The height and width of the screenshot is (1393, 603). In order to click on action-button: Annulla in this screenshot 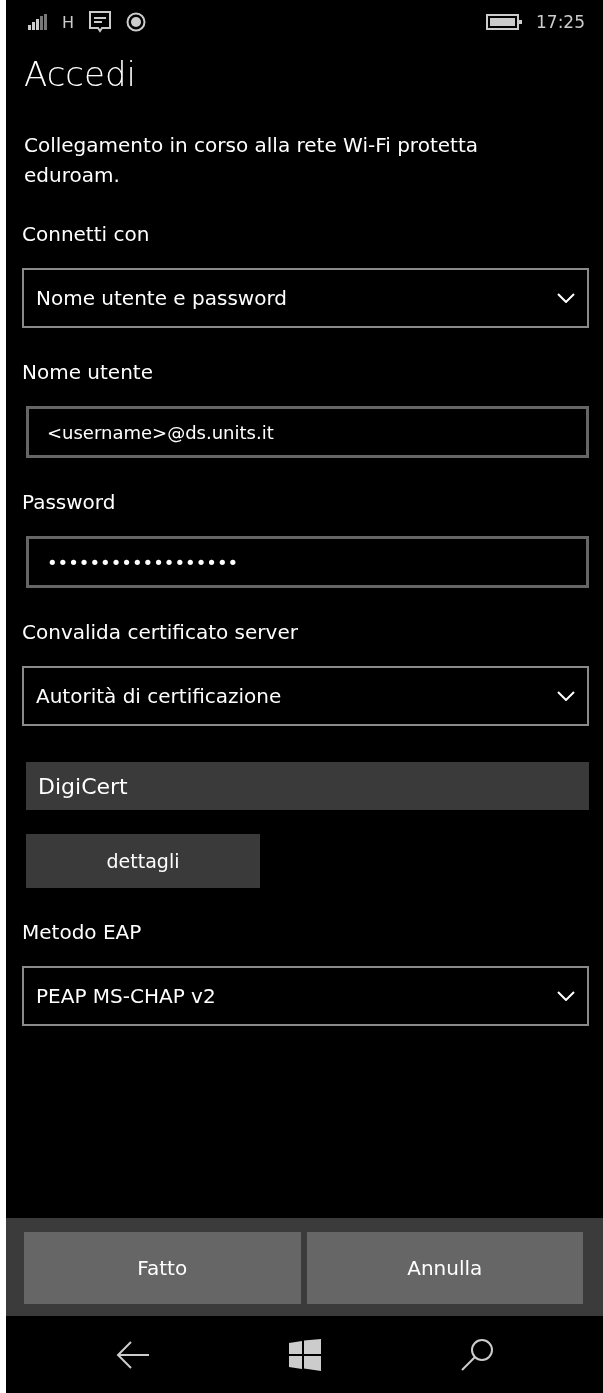, I will do `click(444, 1268)`.